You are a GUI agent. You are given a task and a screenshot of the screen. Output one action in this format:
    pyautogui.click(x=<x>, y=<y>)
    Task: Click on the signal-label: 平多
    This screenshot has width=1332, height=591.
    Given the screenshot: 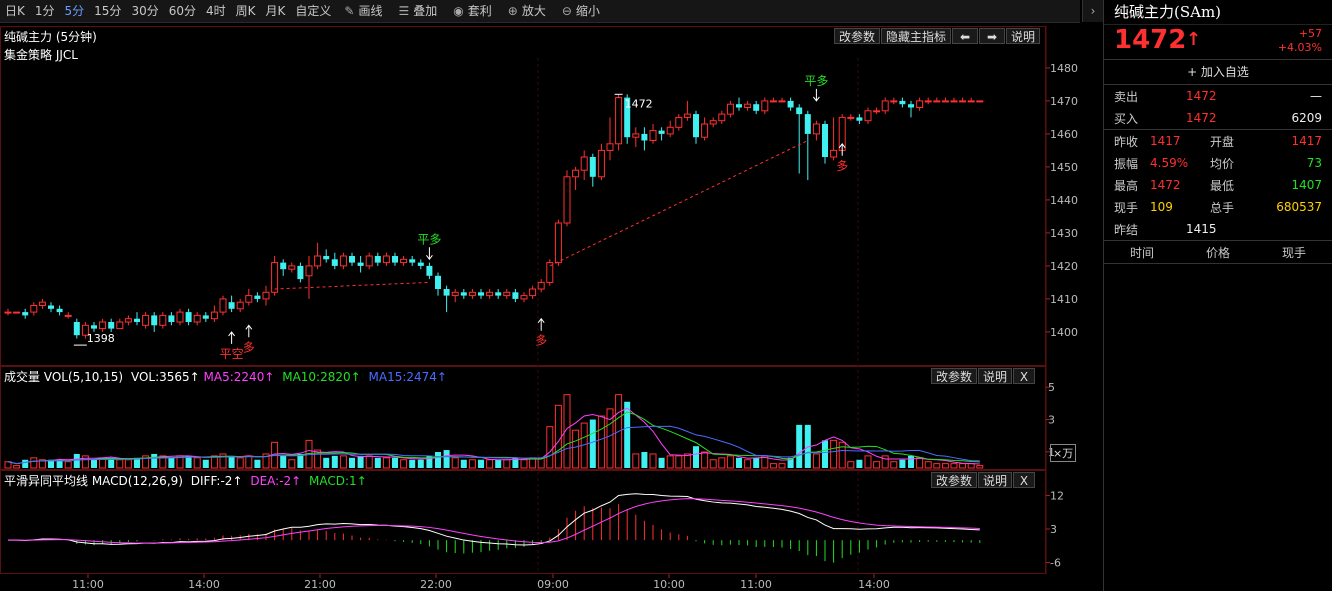 What is the action you would take?
    pyautogui.click(x=429, y=239)
    